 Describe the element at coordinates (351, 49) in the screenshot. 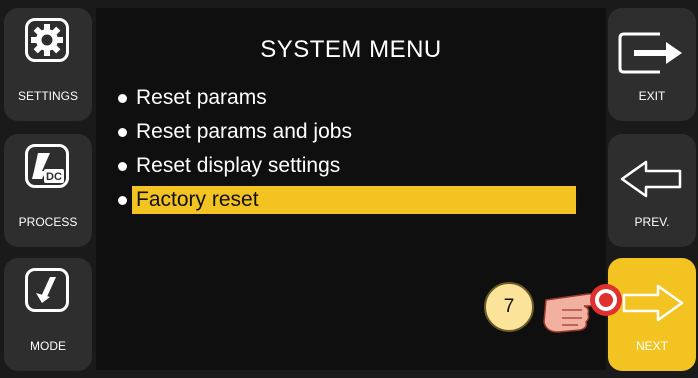

I see `page-title: SYSTEM MENU` at that location.